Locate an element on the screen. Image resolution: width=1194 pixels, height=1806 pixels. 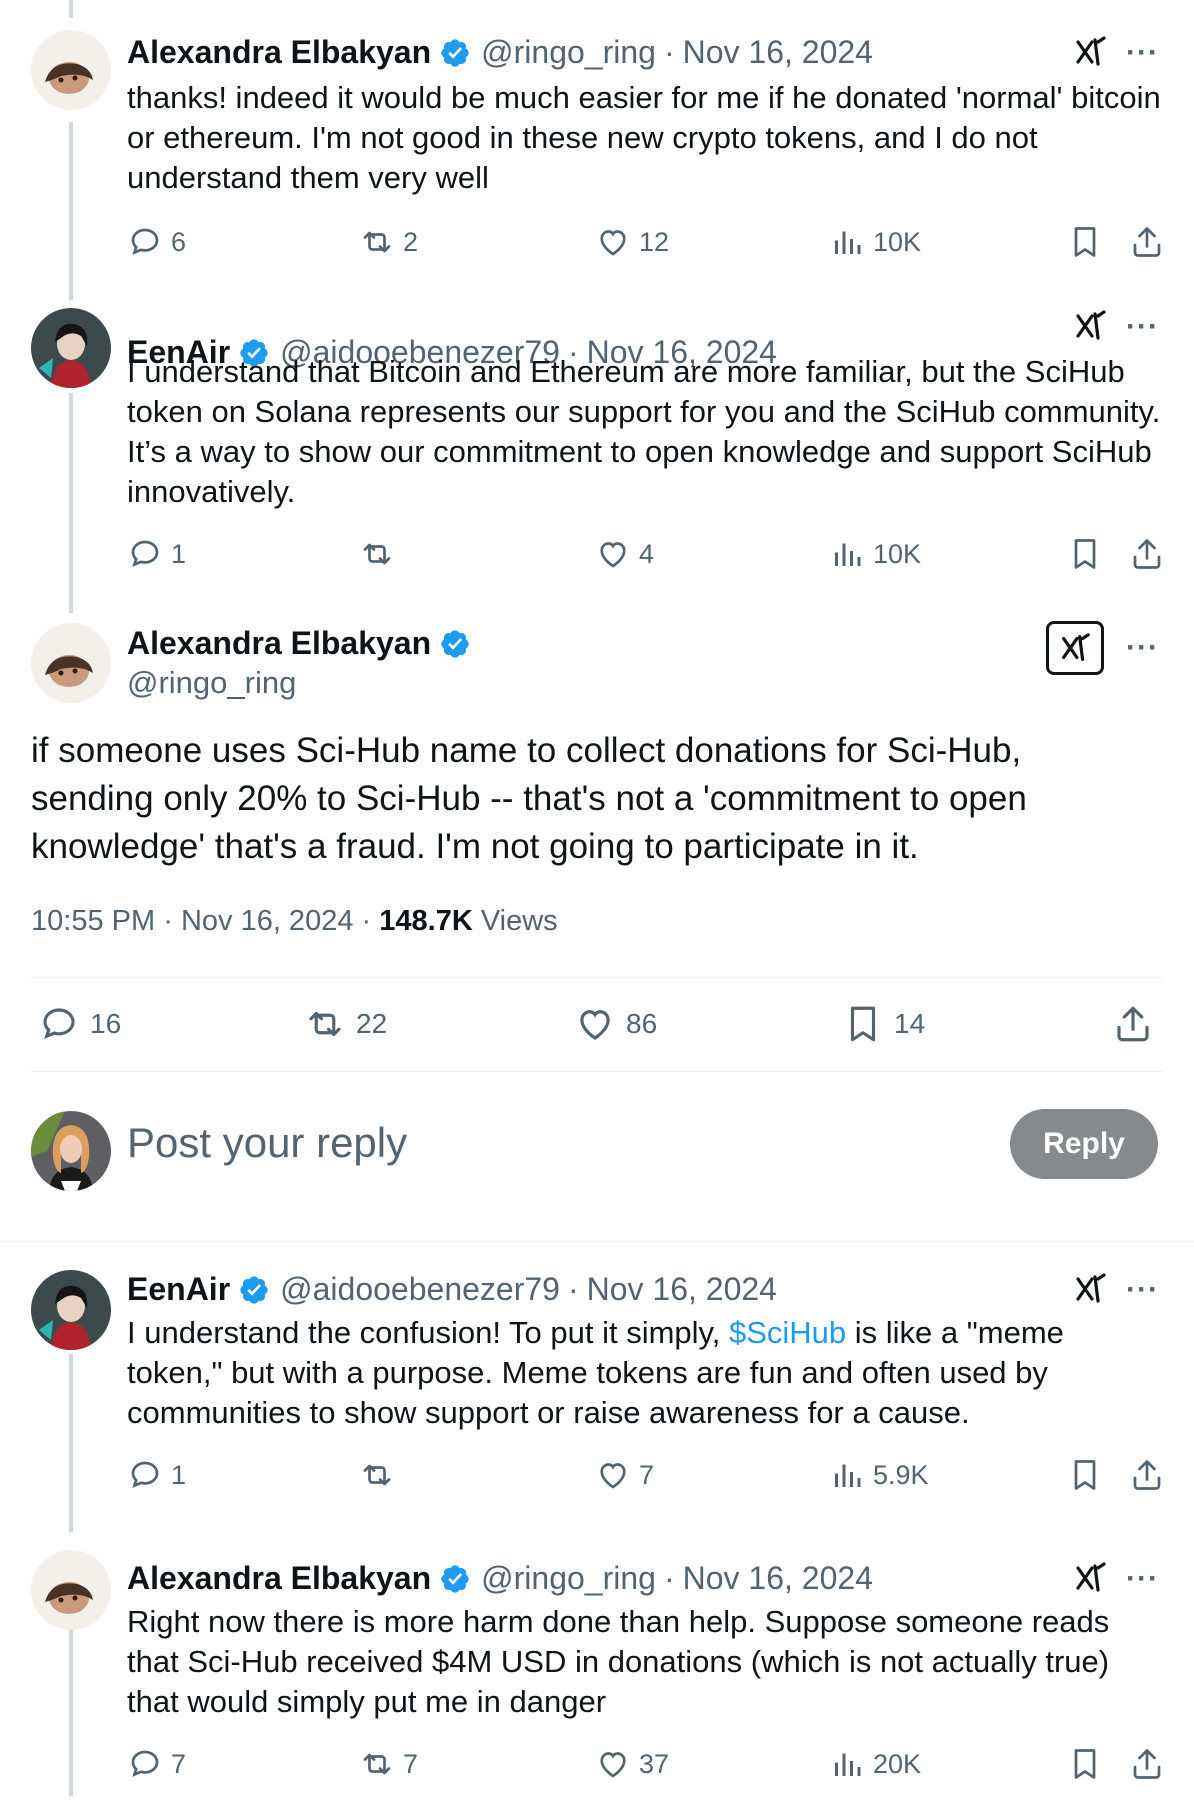
like-action: 12 is located at coordinates (632, 242).